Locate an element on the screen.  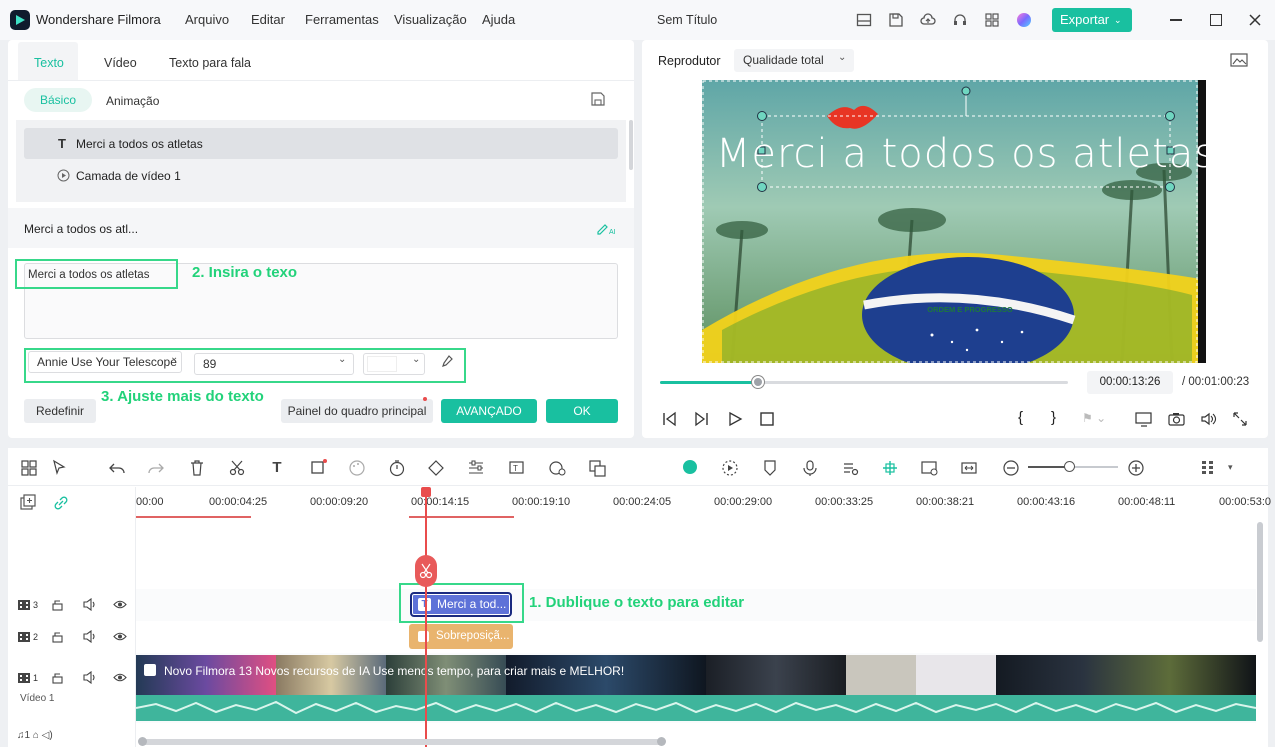
menu-editar: Editar is located at coordinates (268, 19).